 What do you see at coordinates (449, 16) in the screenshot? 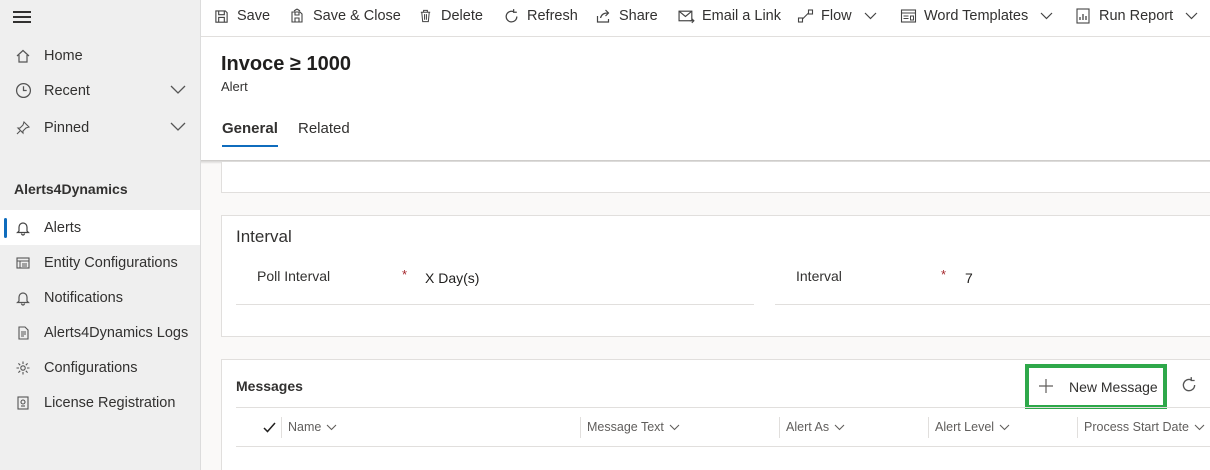
I see `delete-button: Delete` at bounding box center [449, 16].